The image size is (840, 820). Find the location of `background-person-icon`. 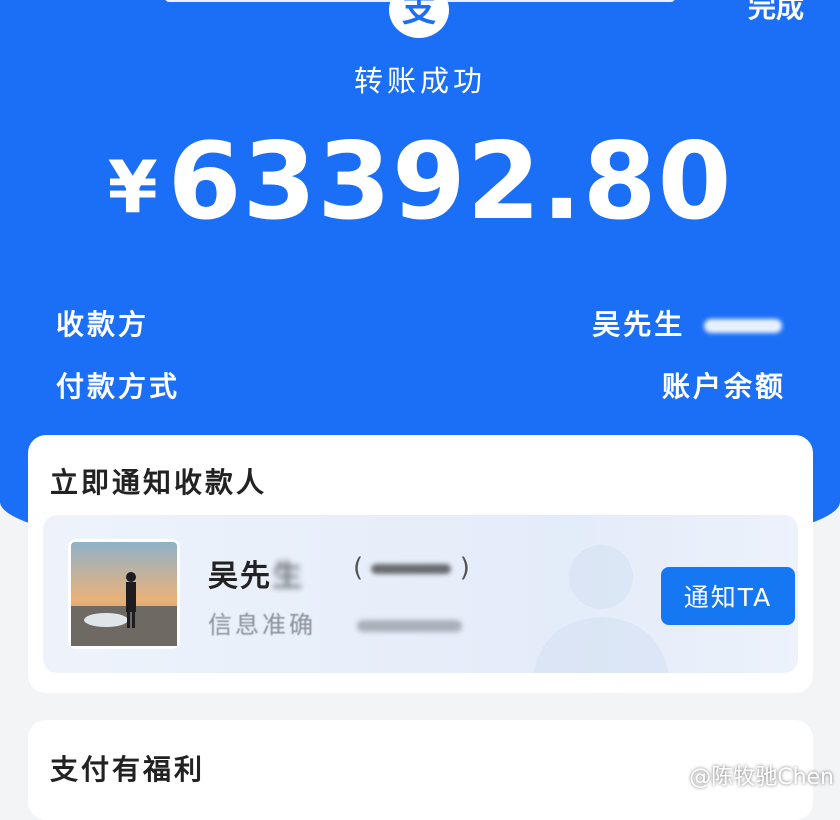

background-person-icon is located at coordinates (601, 609).